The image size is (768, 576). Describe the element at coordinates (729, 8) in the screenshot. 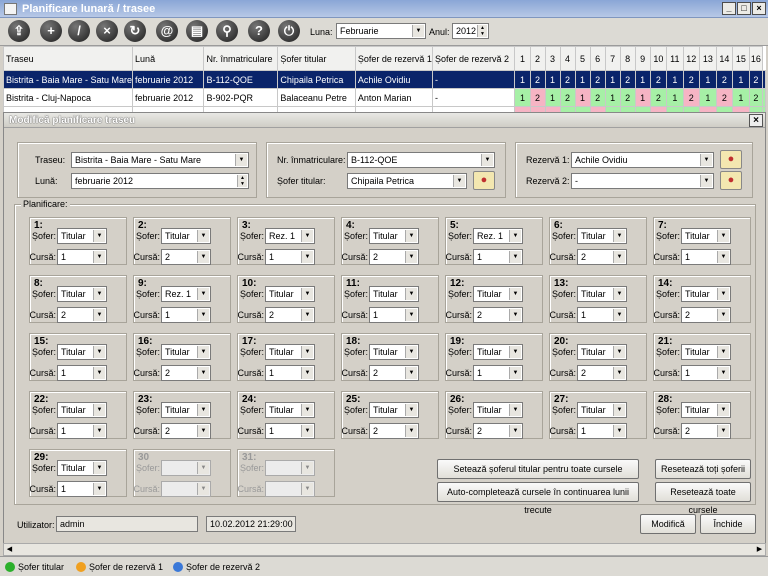

I see `minimize-icon: _` at that location.